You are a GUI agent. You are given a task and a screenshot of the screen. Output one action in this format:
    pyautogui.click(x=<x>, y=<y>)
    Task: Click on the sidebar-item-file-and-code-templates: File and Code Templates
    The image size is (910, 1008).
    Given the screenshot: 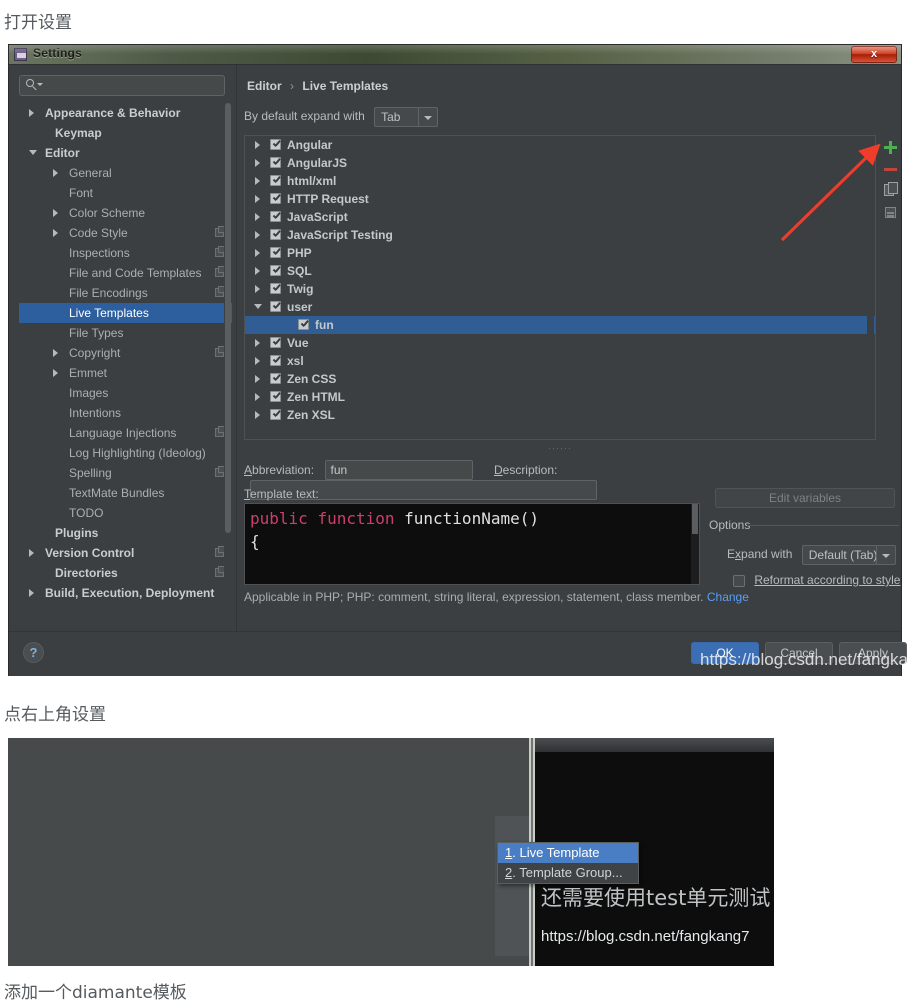 What is the action you would take?
    pyautogui.click(x=125, y=273)
    